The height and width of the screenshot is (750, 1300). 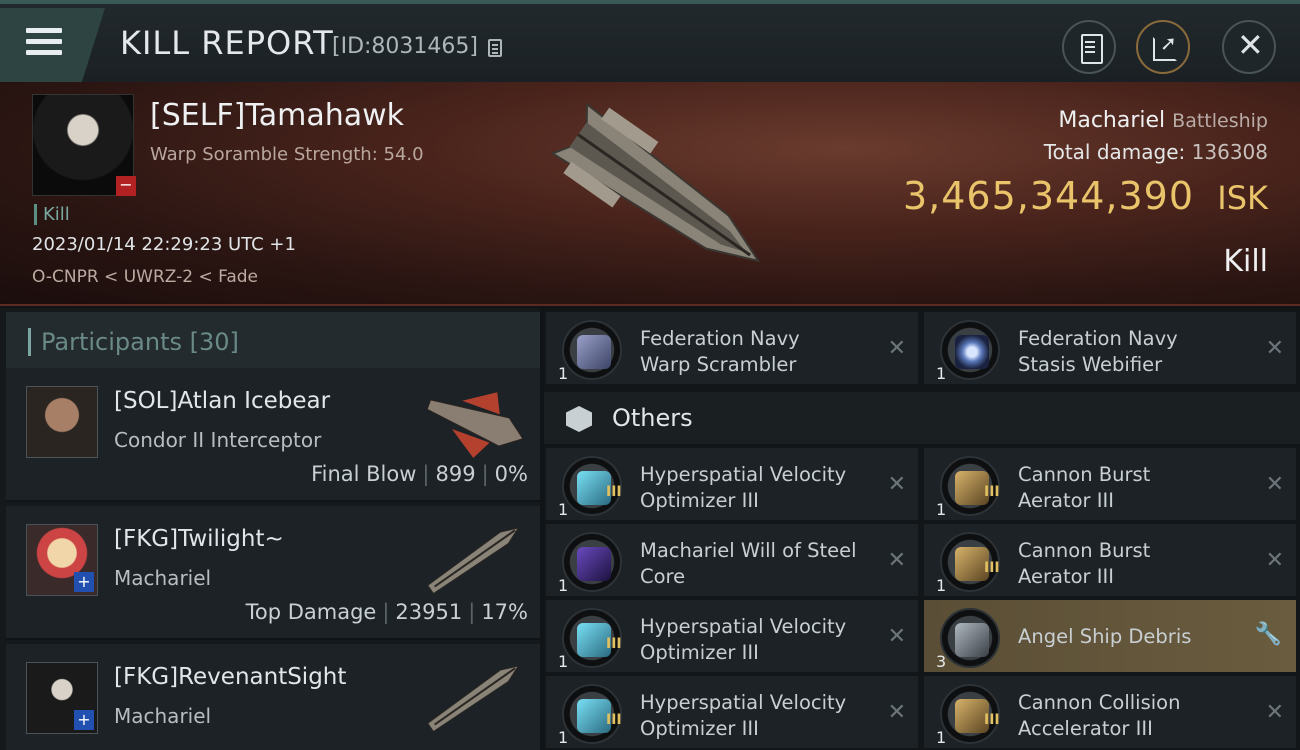 What do you see at coordinates (227, 43) in the screenshot?
I see `page-title: KILL REPORT` at bounding box center [227, 43].